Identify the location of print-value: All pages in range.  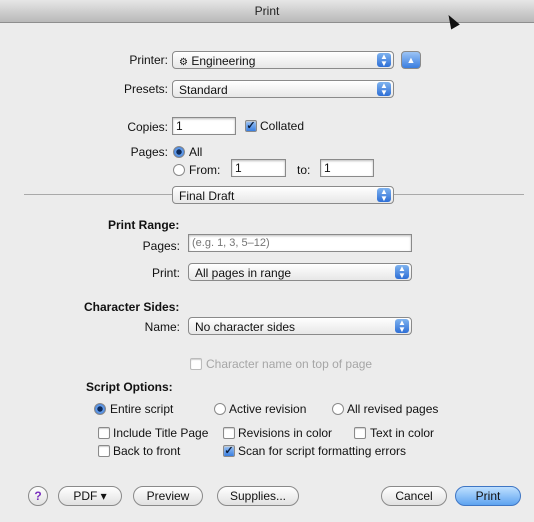
(243, 273).